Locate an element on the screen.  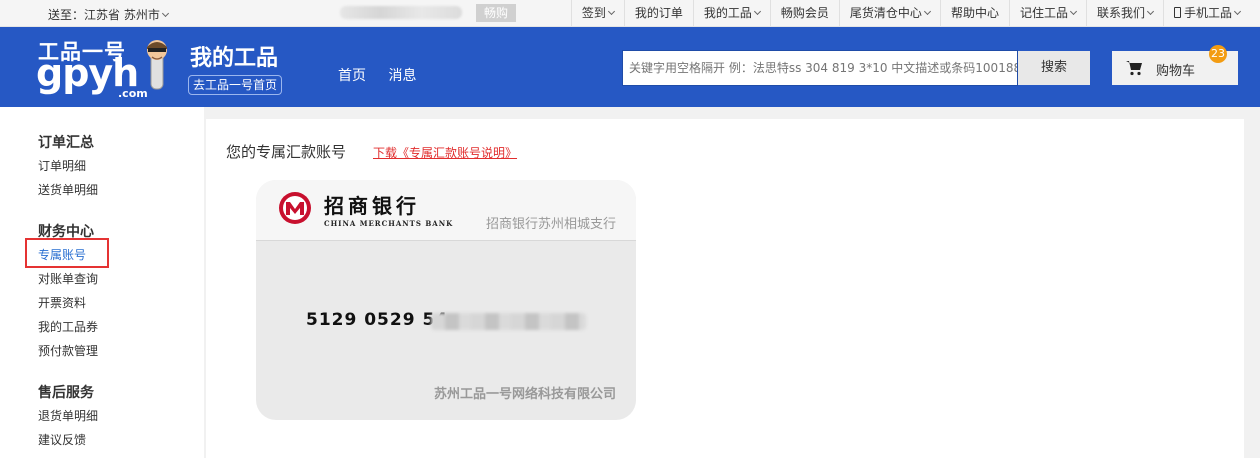
go-home-button: 去工品一号首页 is located at coordinates (235, 85).